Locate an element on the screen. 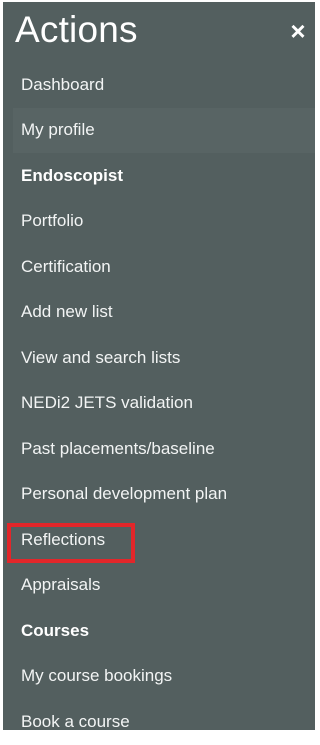  menu-item-label: My profile is located at coordinates (58, 130).